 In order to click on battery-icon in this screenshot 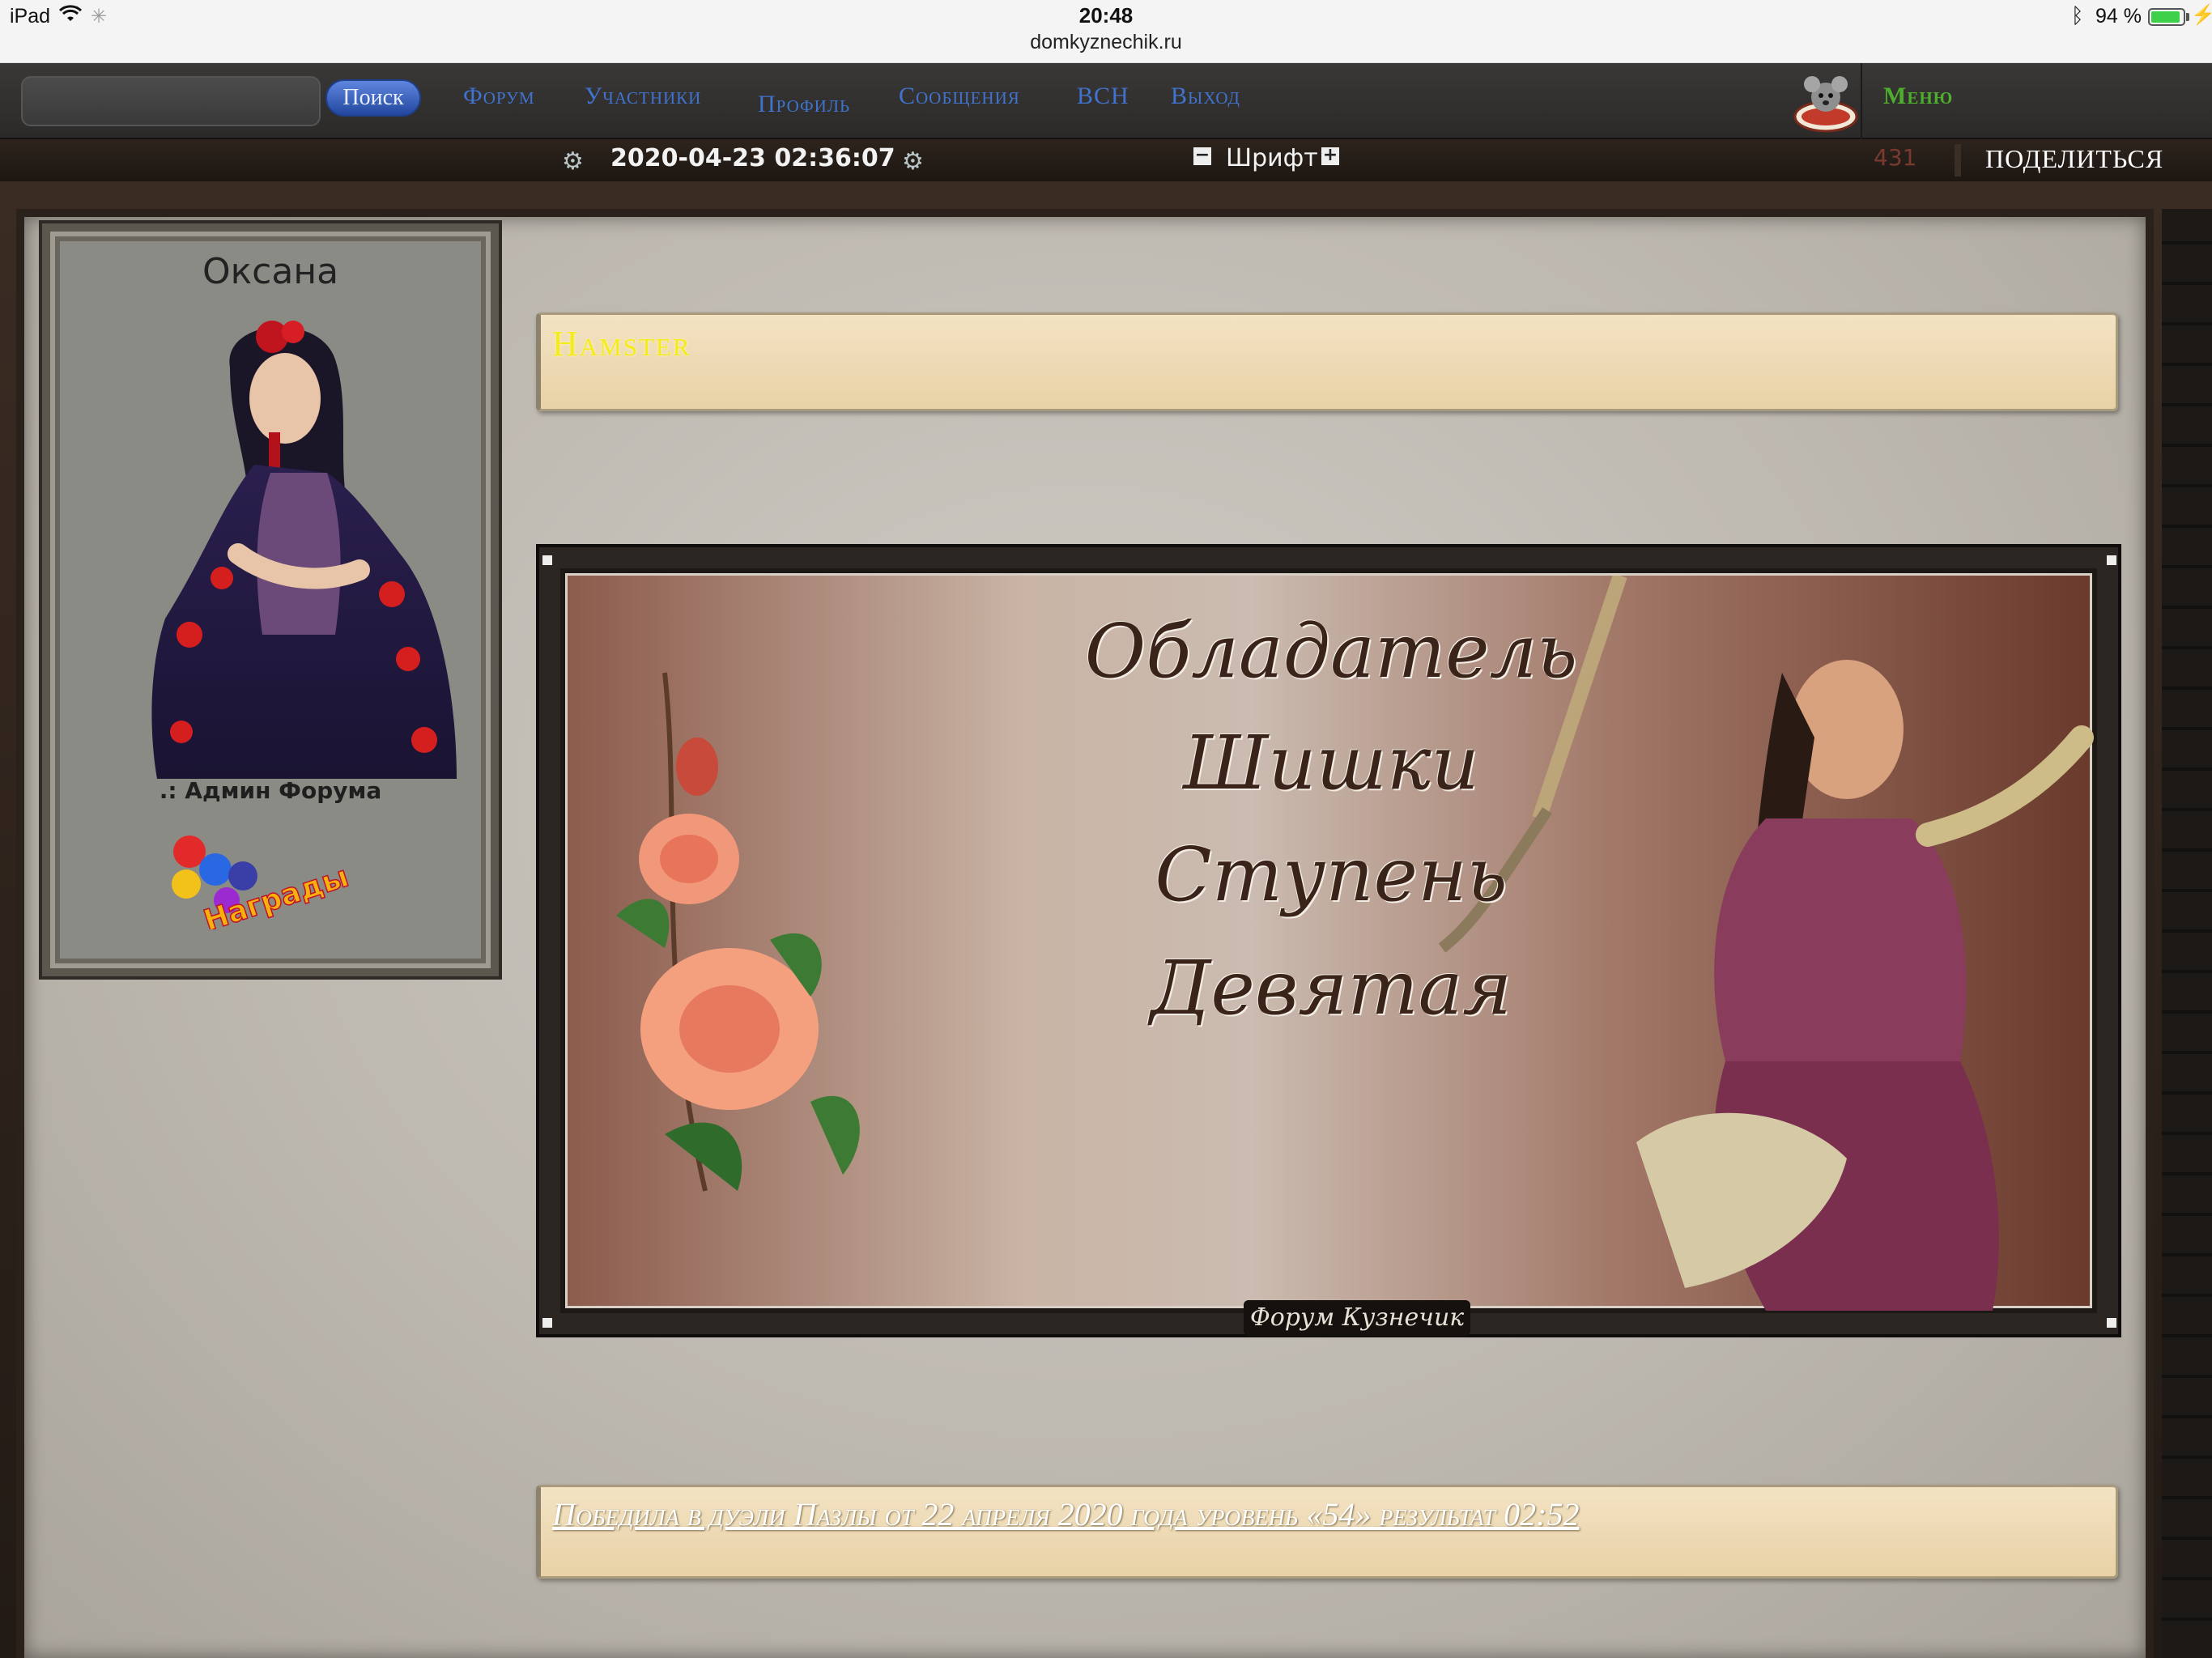, I will do `click(2166, 17)`.